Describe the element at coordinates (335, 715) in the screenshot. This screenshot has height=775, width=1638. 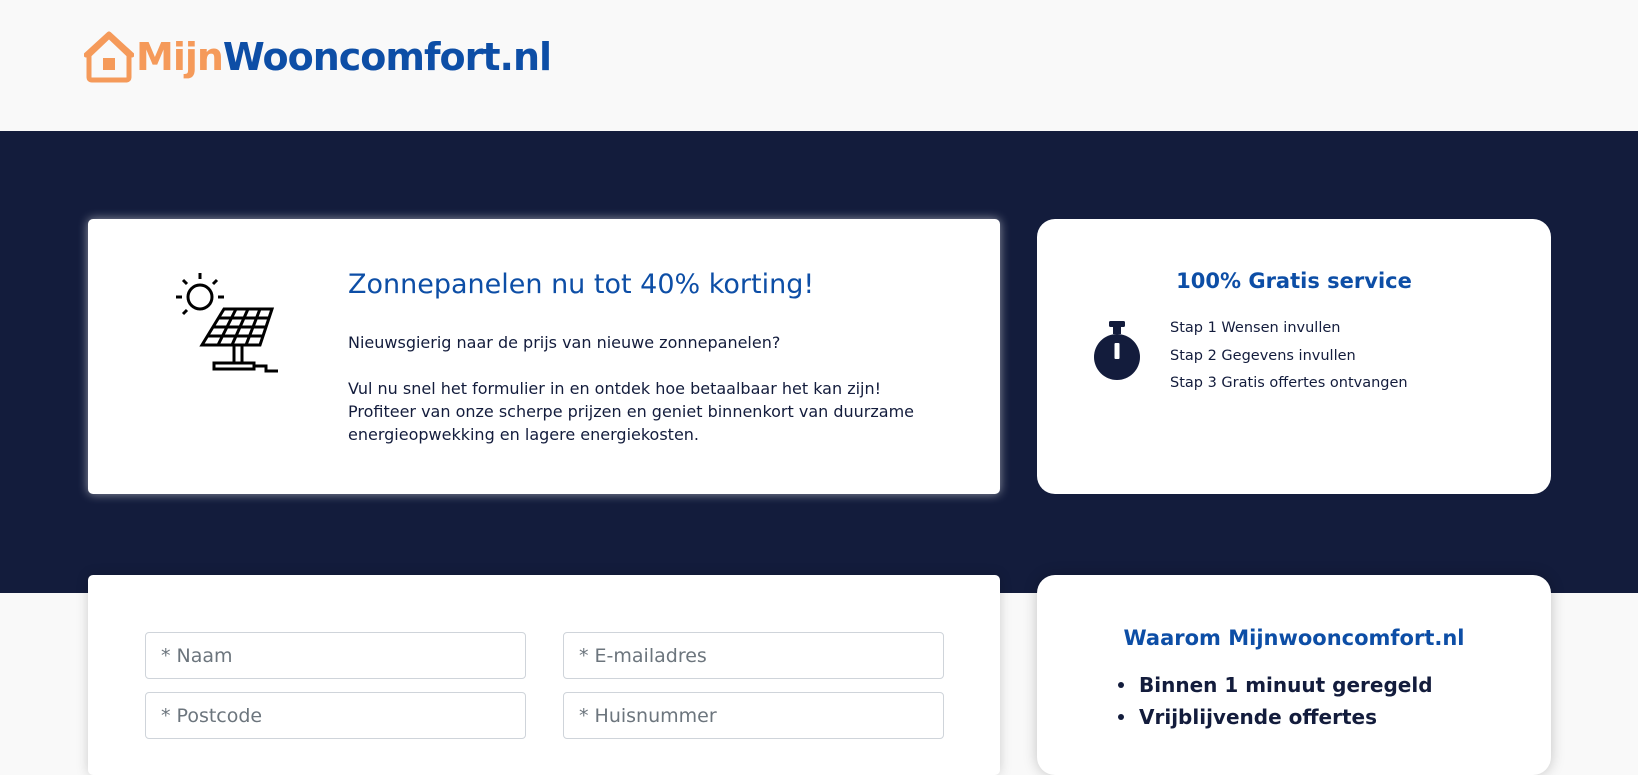
I see `postcode-field` at that location.